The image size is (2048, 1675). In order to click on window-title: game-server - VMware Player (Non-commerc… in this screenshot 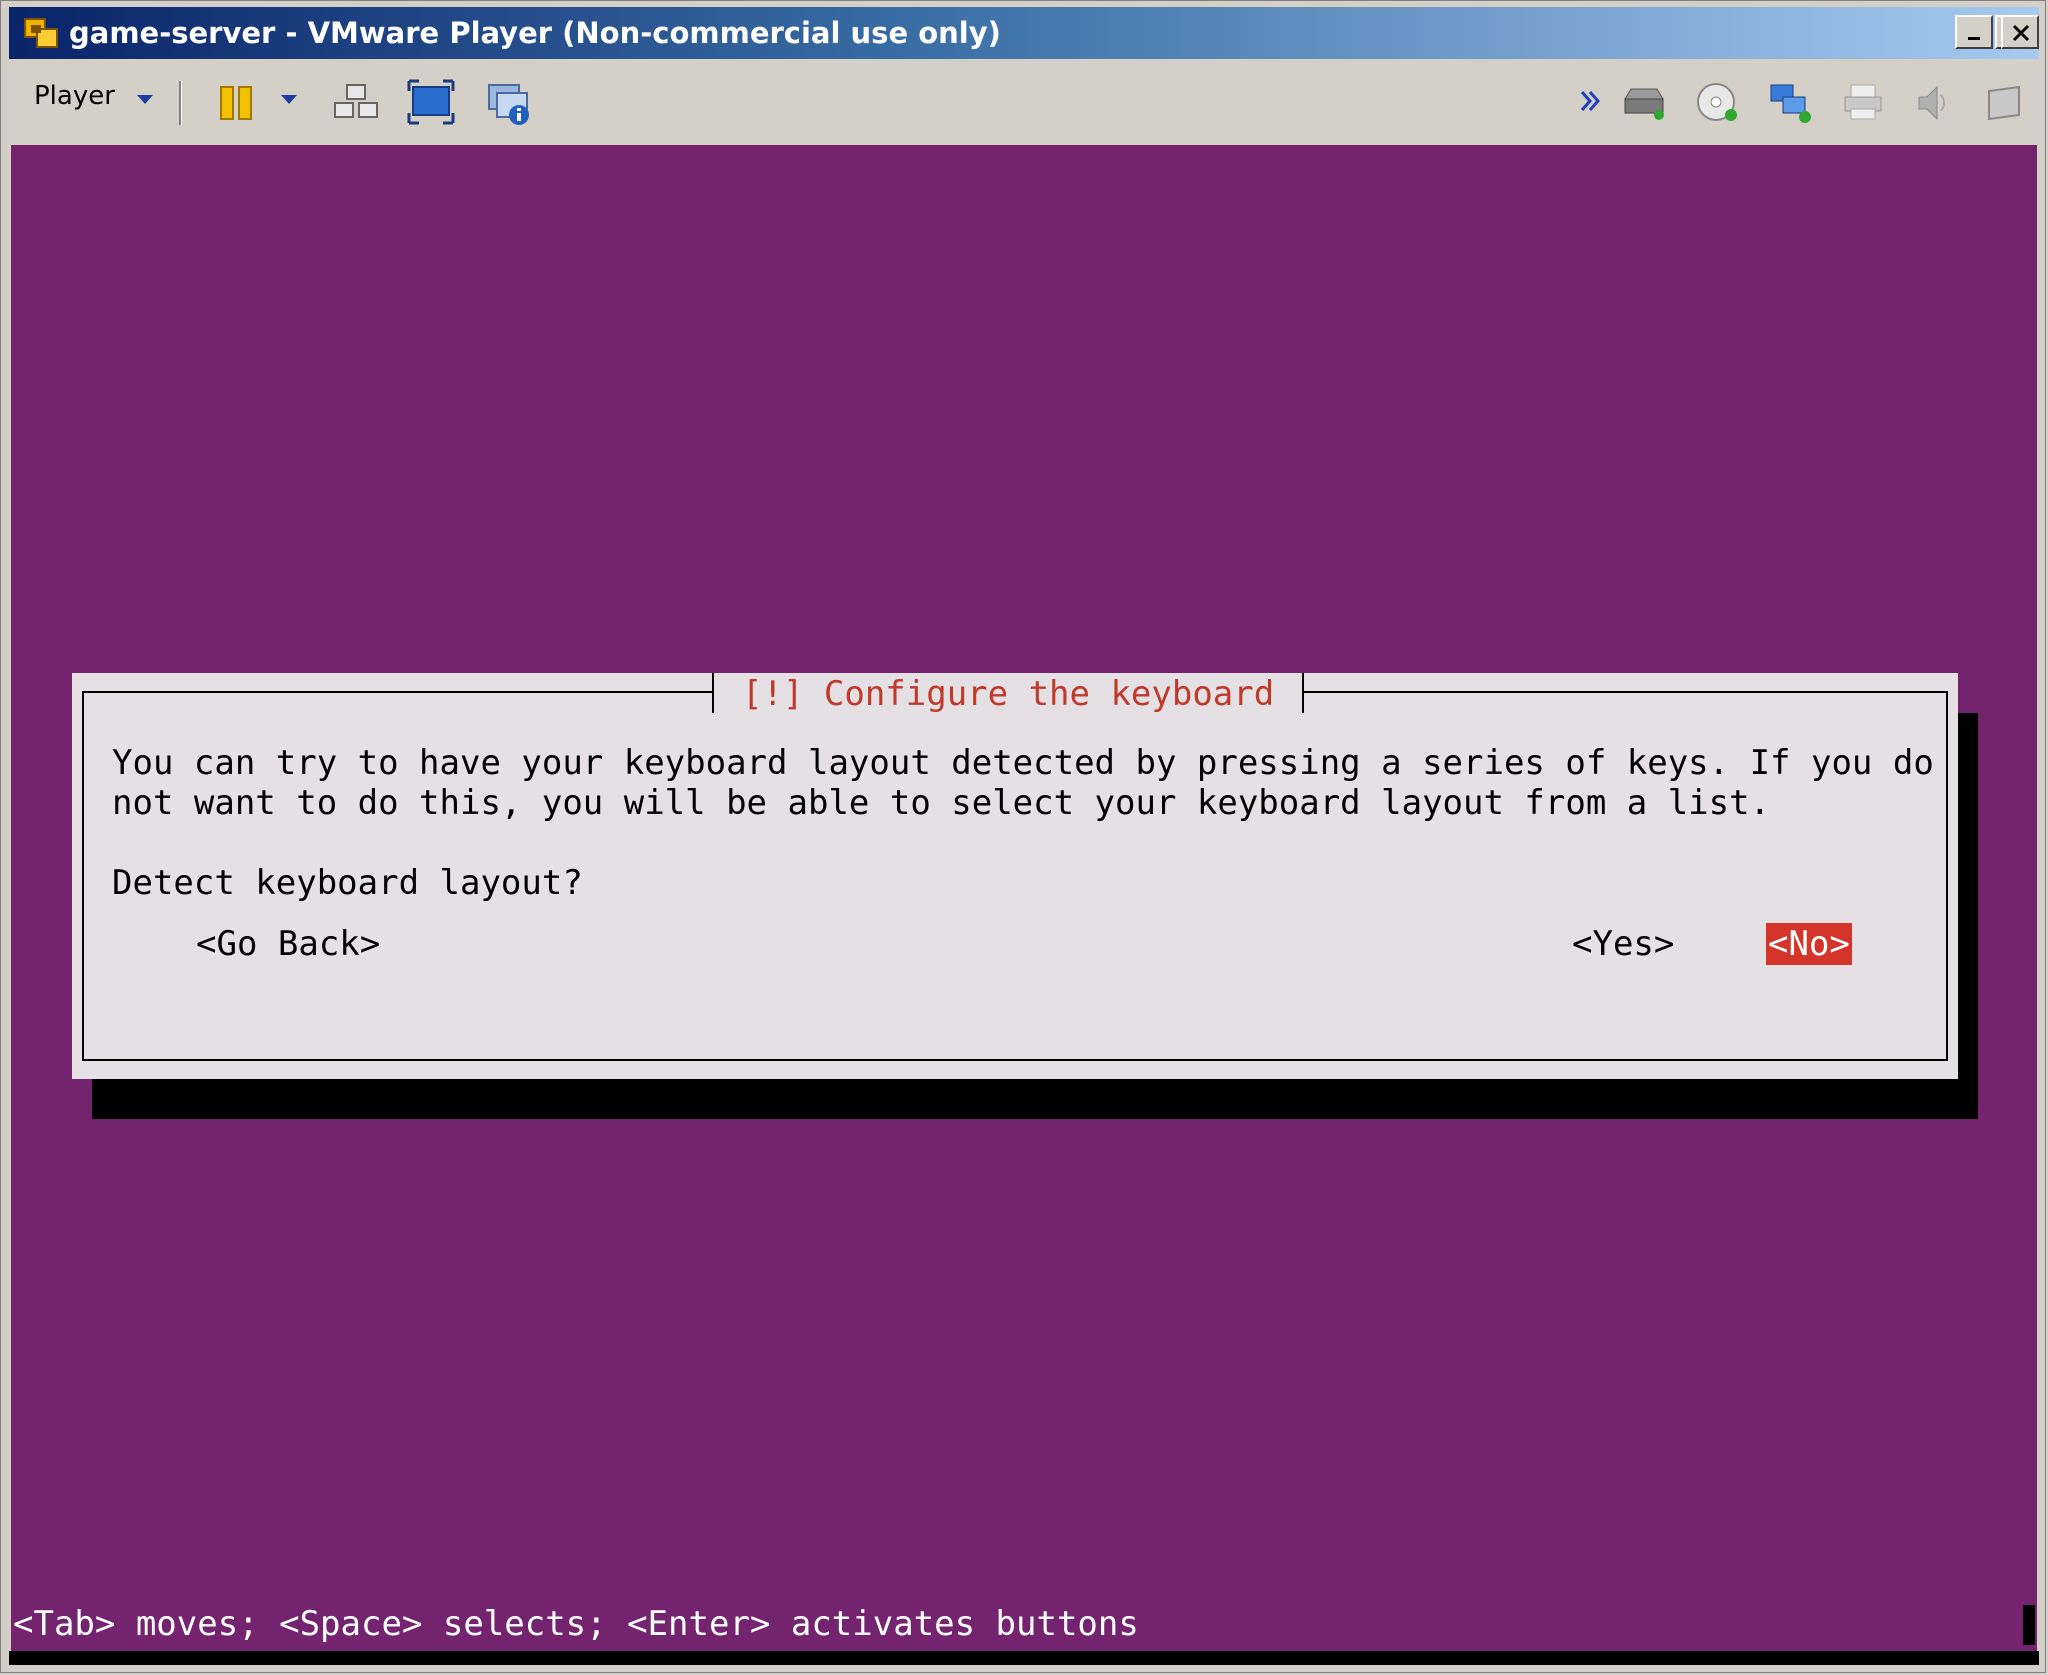, I will do `click(535, 33)`.